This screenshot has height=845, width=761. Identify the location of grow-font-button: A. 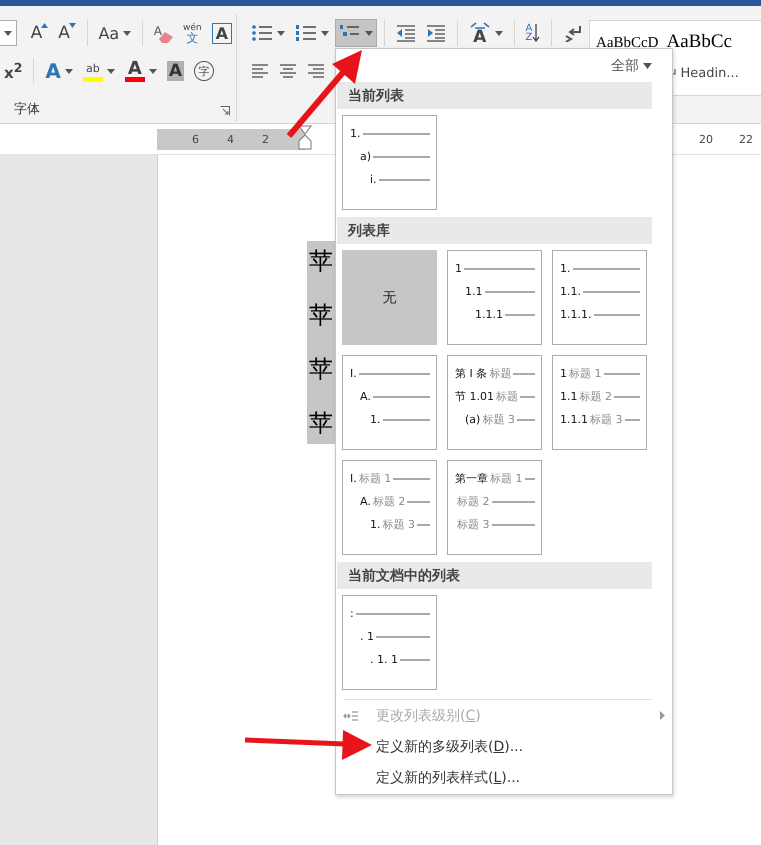
(39, 33).